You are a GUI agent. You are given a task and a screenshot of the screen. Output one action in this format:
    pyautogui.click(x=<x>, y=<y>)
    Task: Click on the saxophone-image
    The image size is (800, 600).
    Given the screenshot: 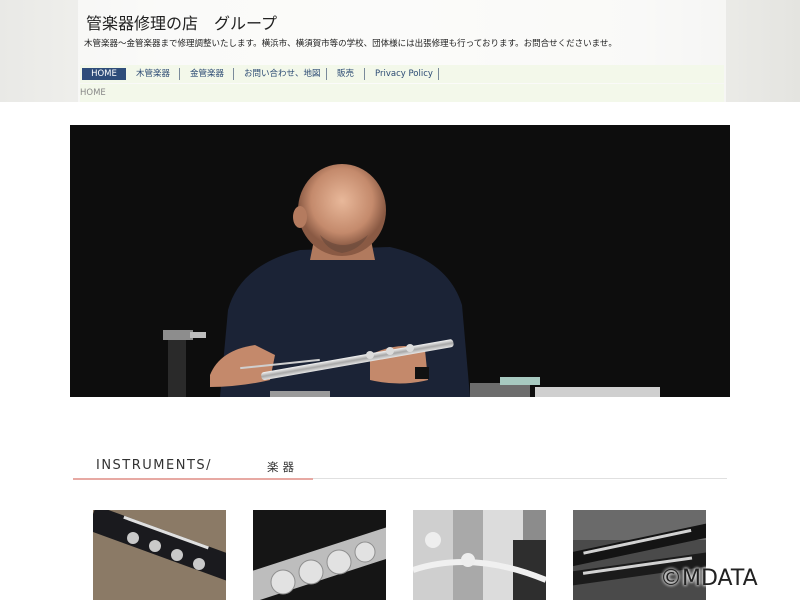 What is the action you would take?
    pyautogui.click(x=479, y=555)
    